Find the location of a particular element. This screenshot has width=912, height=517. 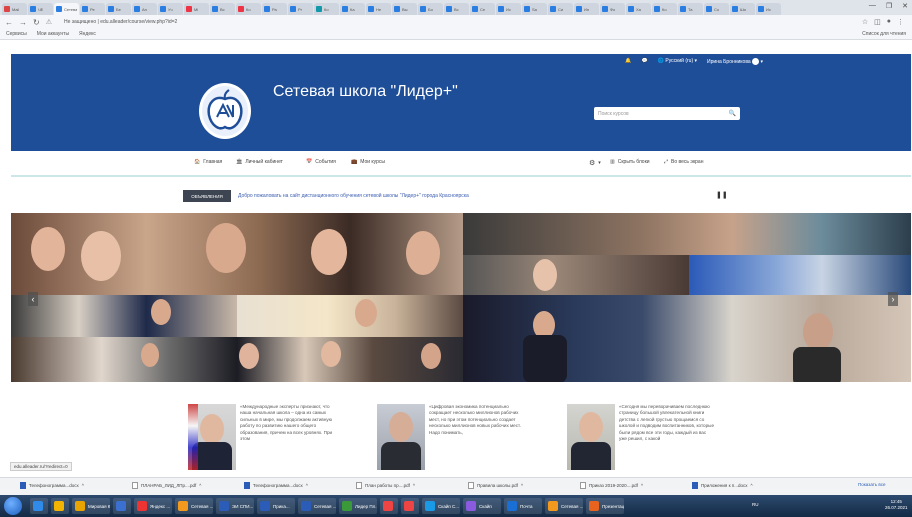

language-menu: 🌐 Русский (ru) ▾ is located at coordinates (677, 61).